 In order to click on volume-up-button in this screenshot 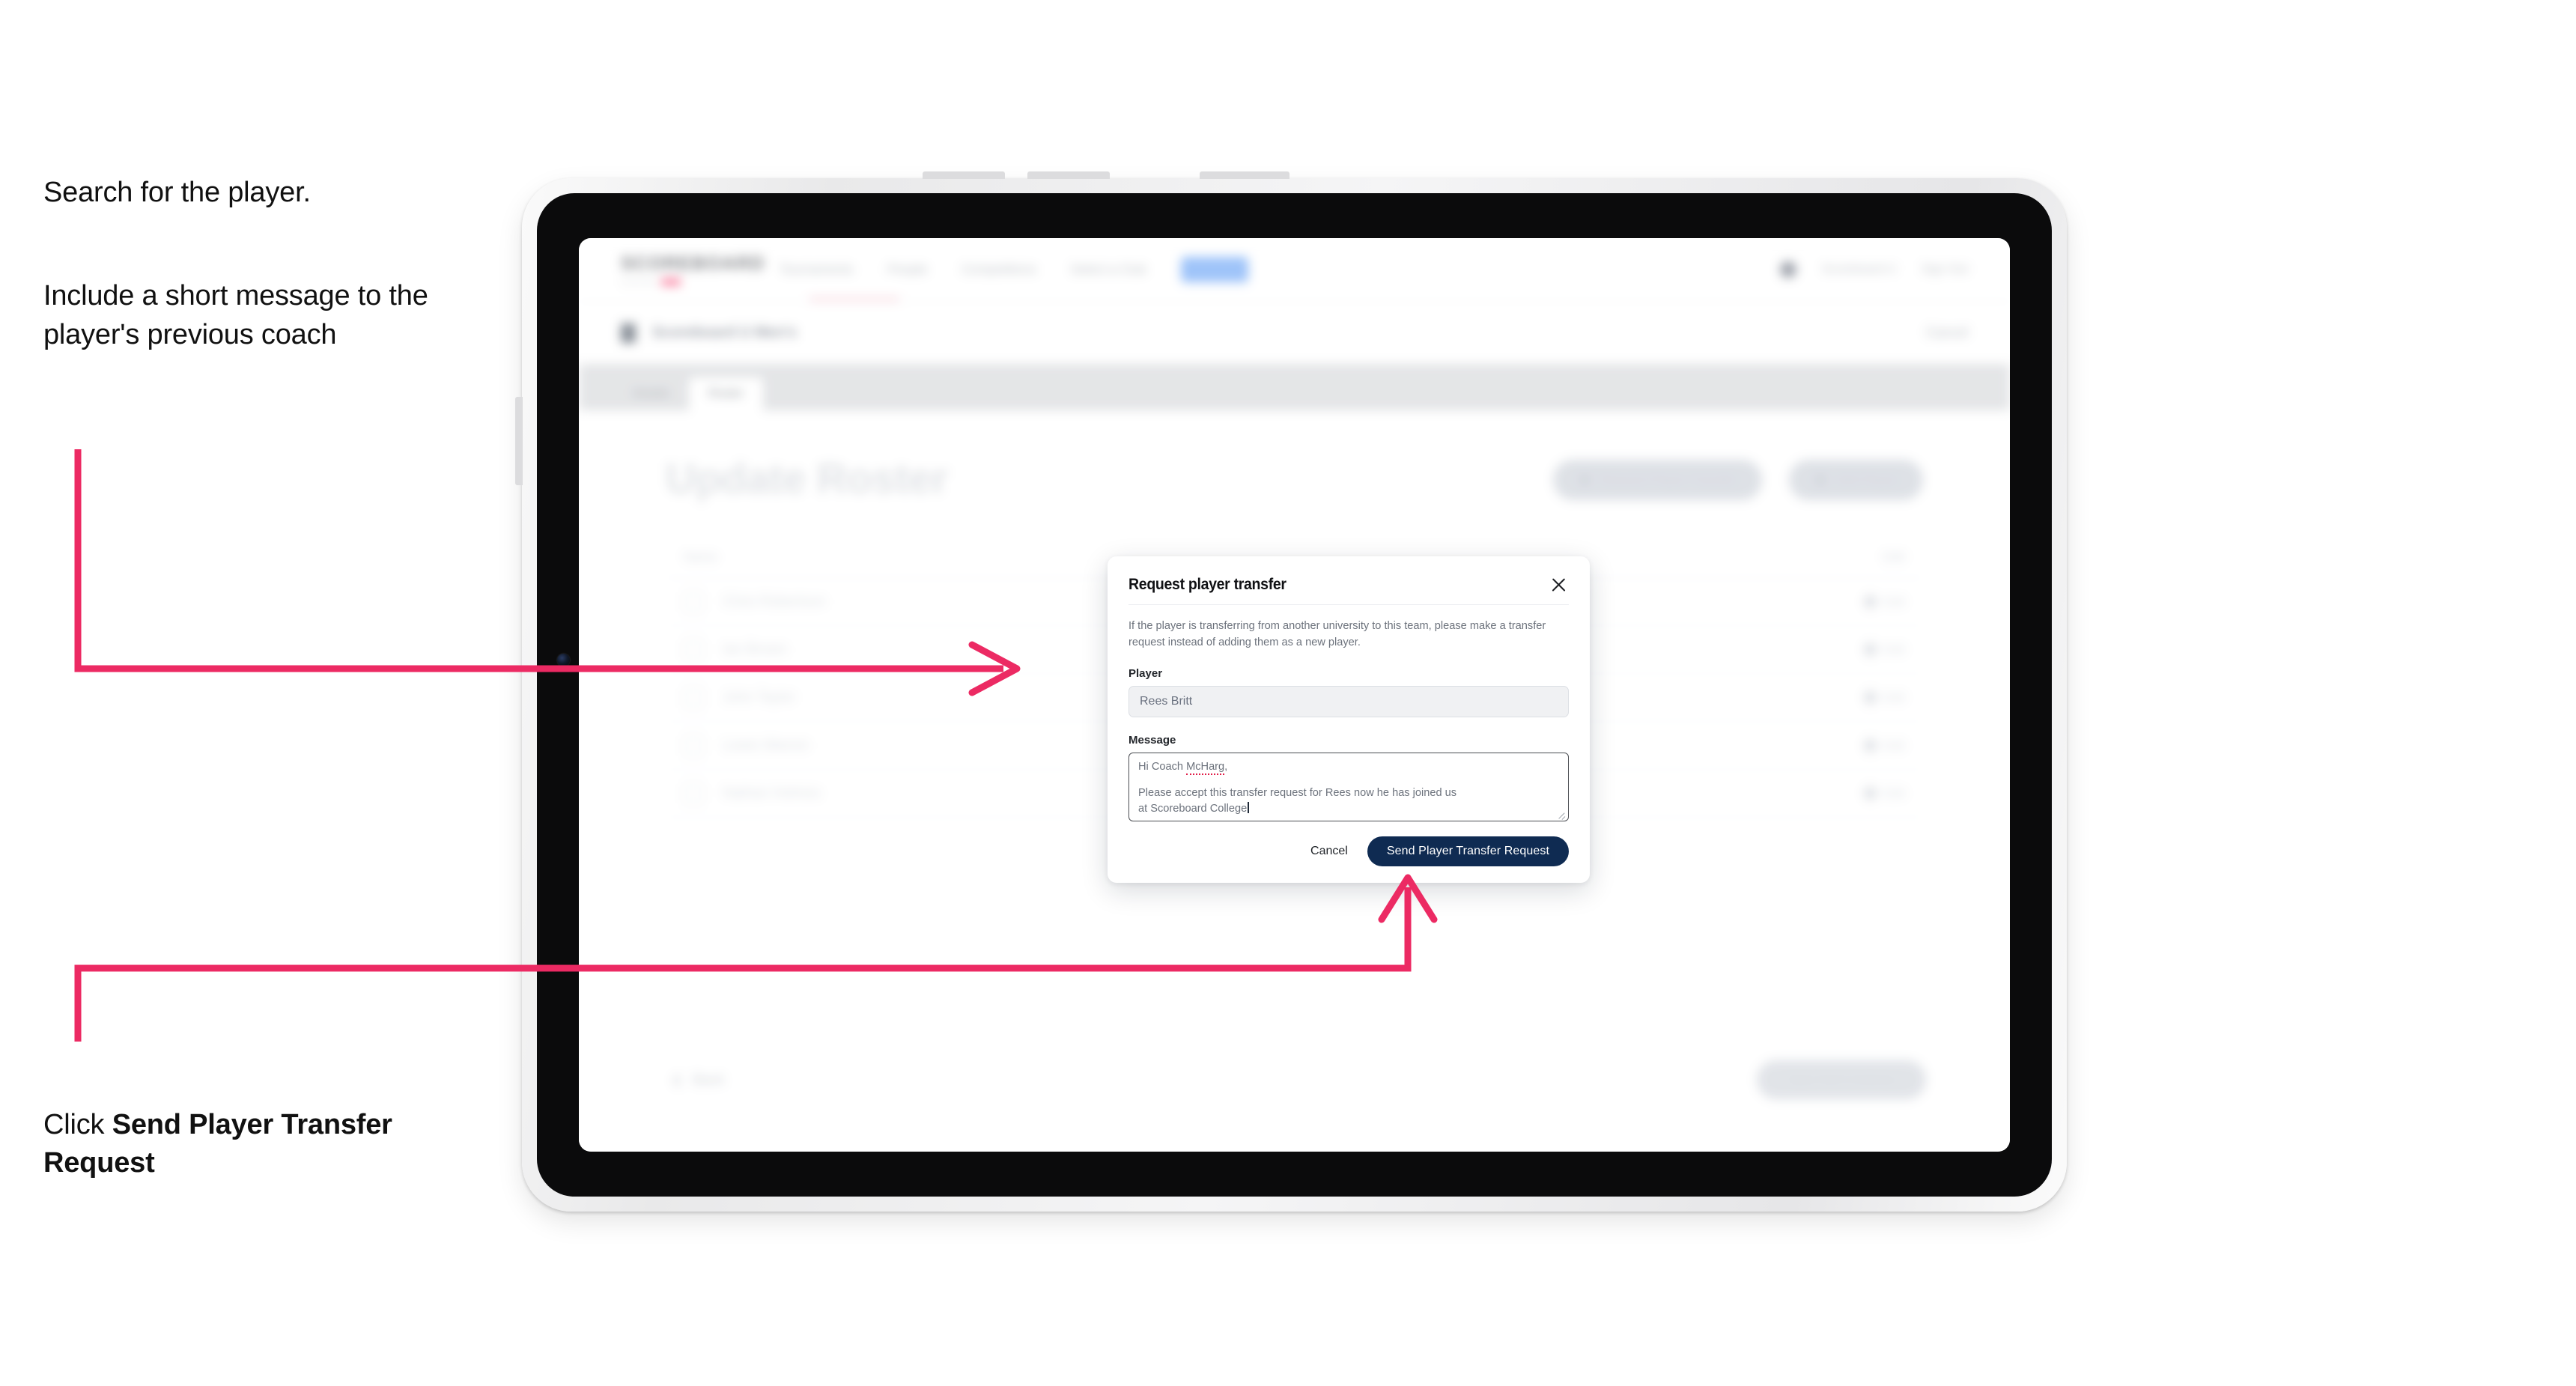, I will do `click(964, 175)`.